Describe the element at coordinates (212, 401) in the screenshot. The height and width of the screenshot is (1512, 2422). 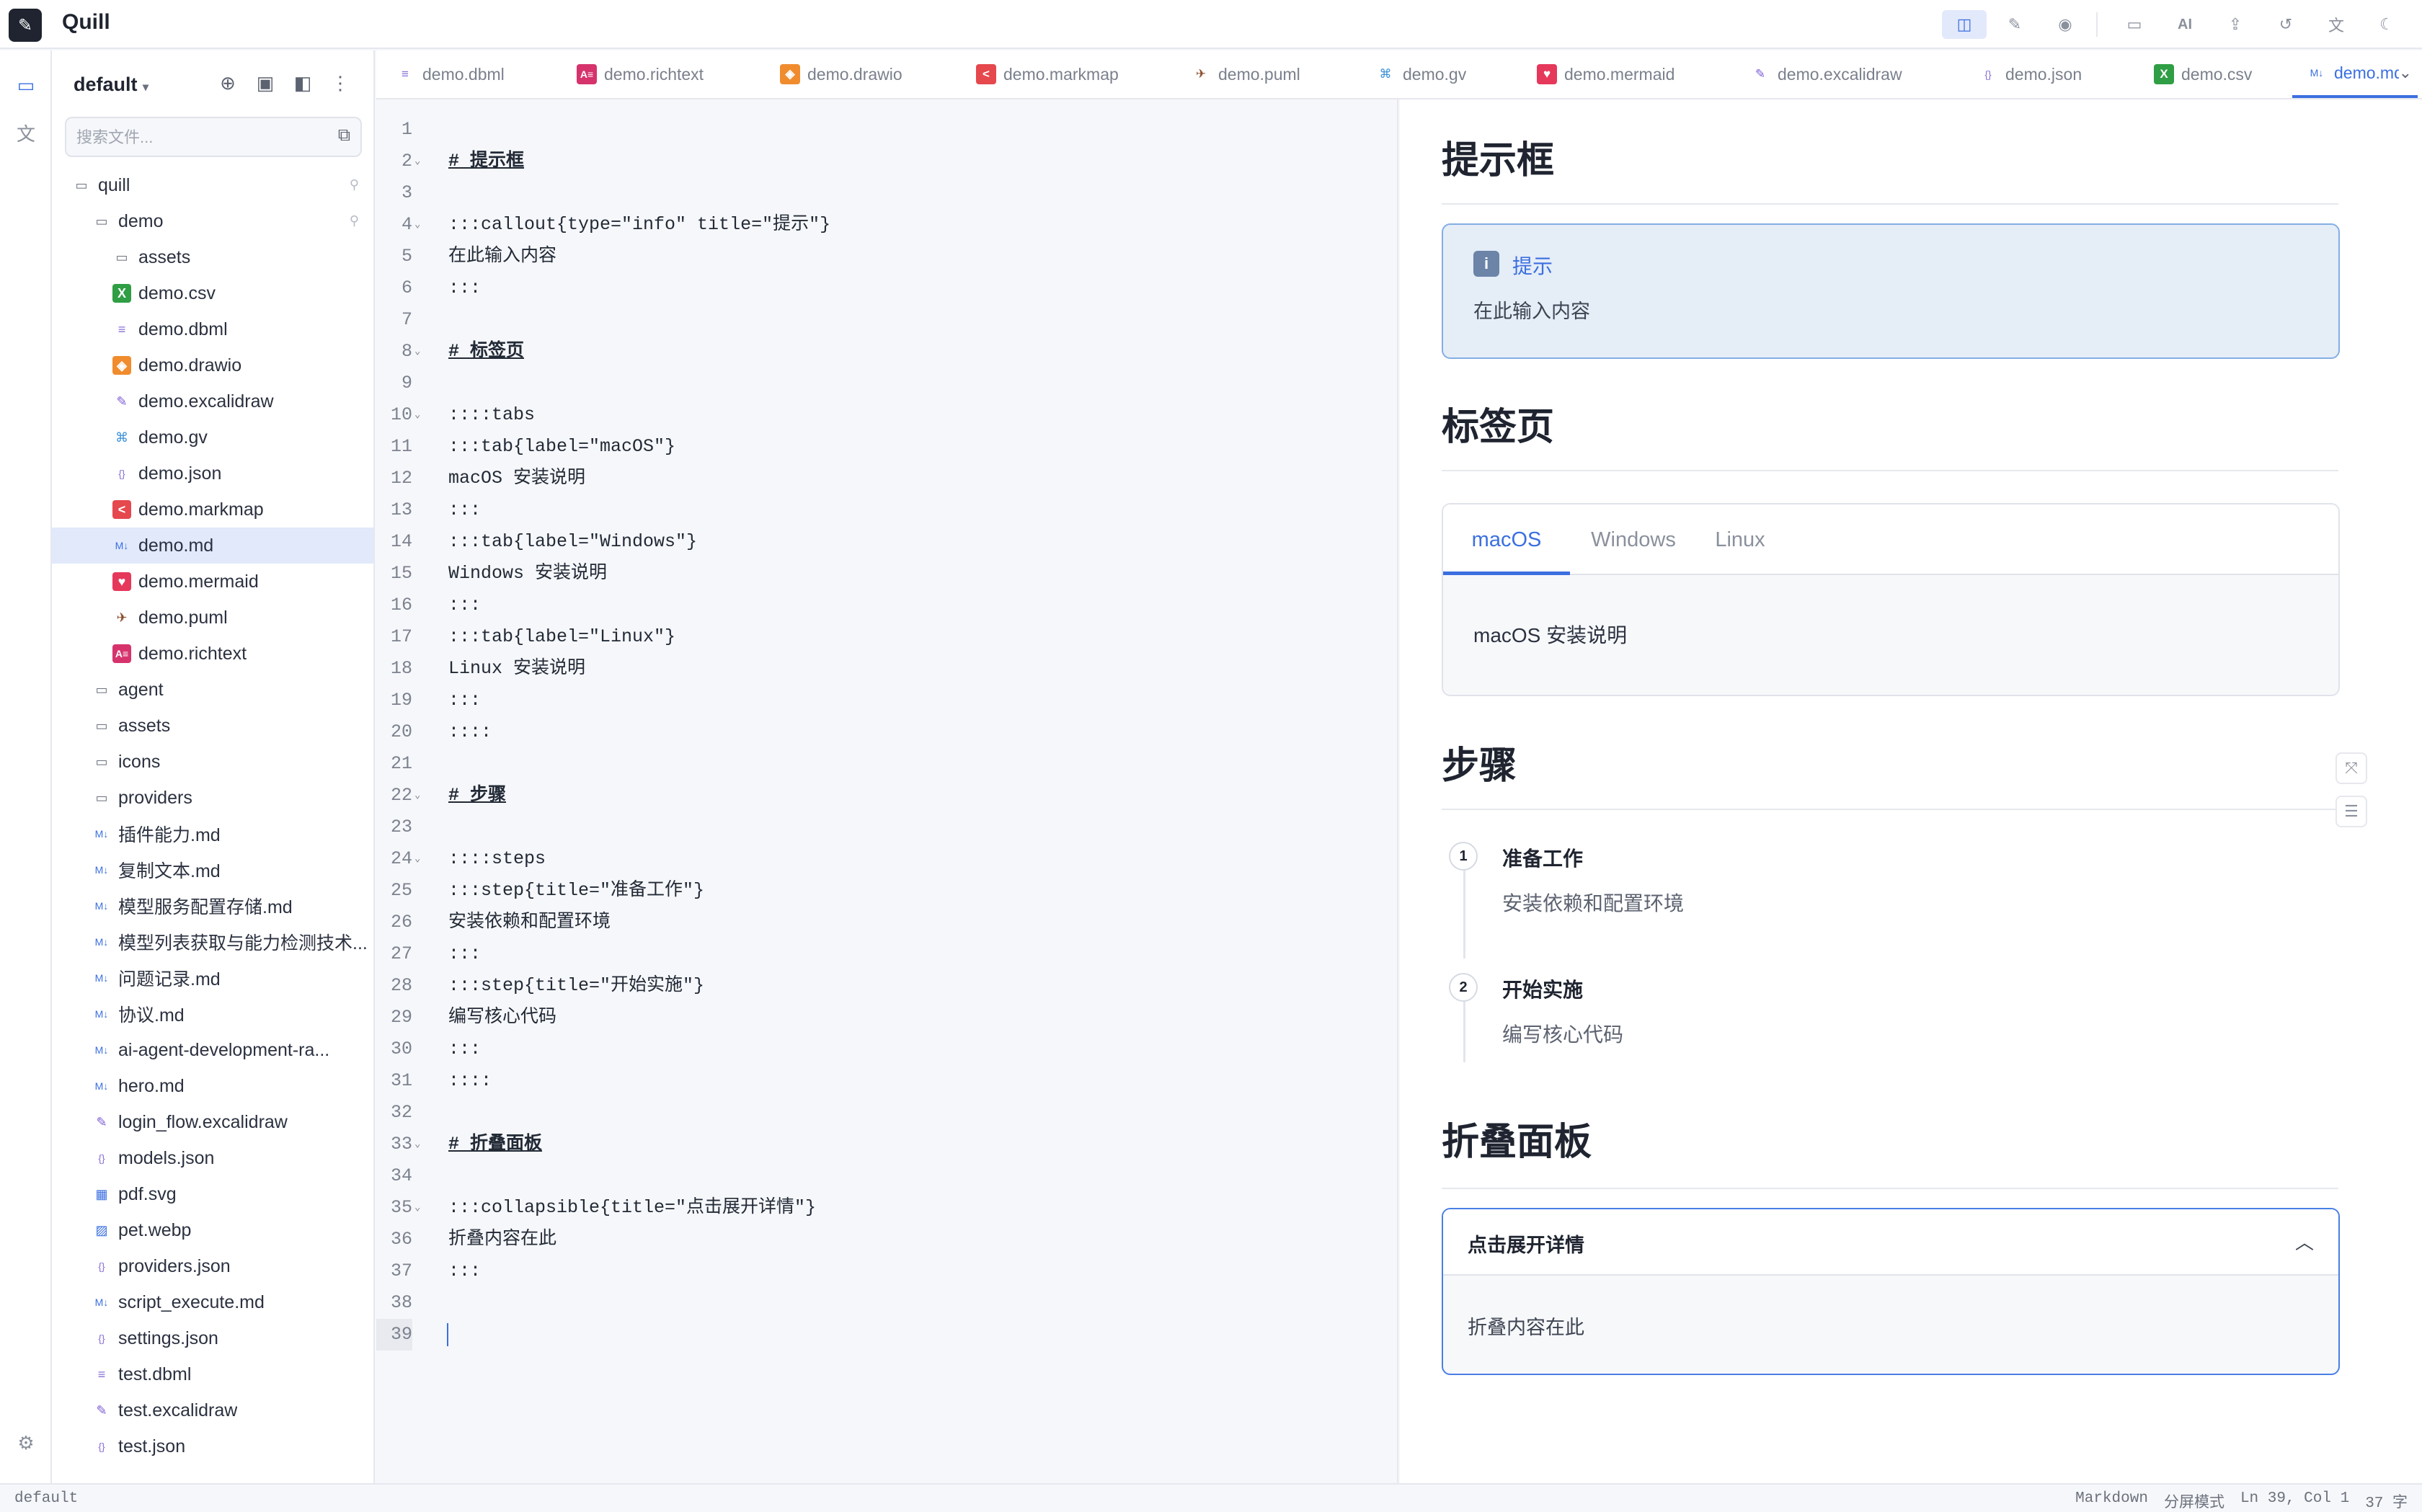
I see `tree-file: ✎ demo.excalidraw` at that location.